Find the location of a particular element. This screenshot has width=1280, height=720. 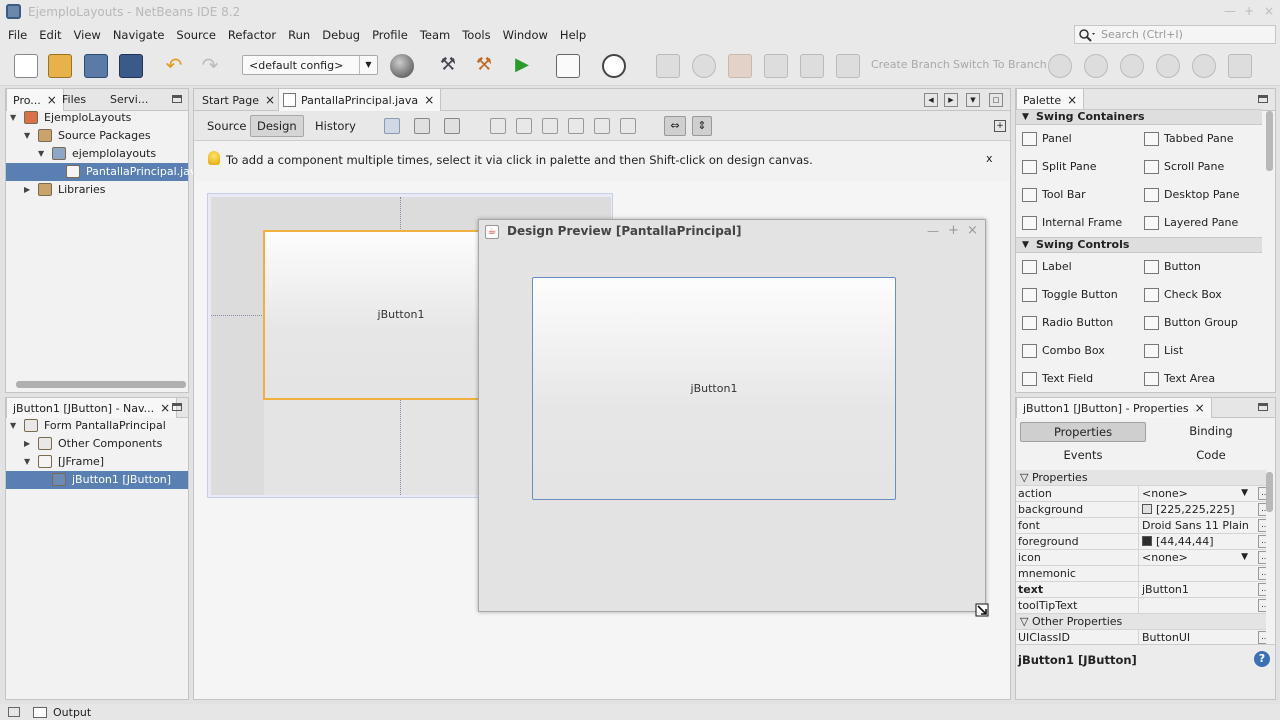

design-view-button: Design is located at coordinates (277, 126).